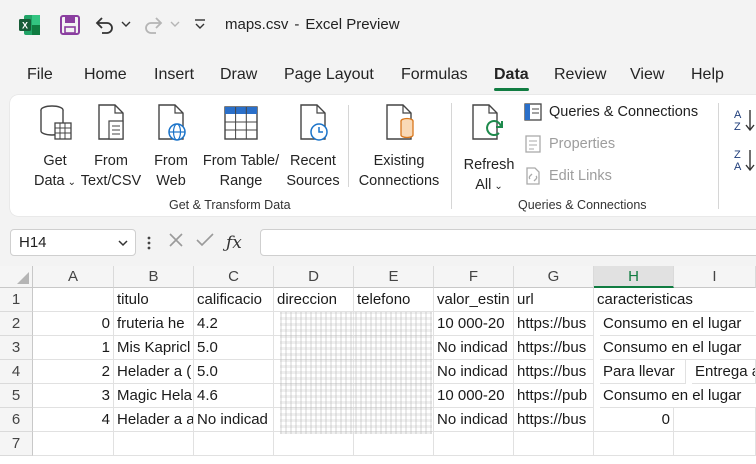  Describe the element at coordinates (234, 372) in the screenshot. I see `cell-c4: 5.0` at that location.